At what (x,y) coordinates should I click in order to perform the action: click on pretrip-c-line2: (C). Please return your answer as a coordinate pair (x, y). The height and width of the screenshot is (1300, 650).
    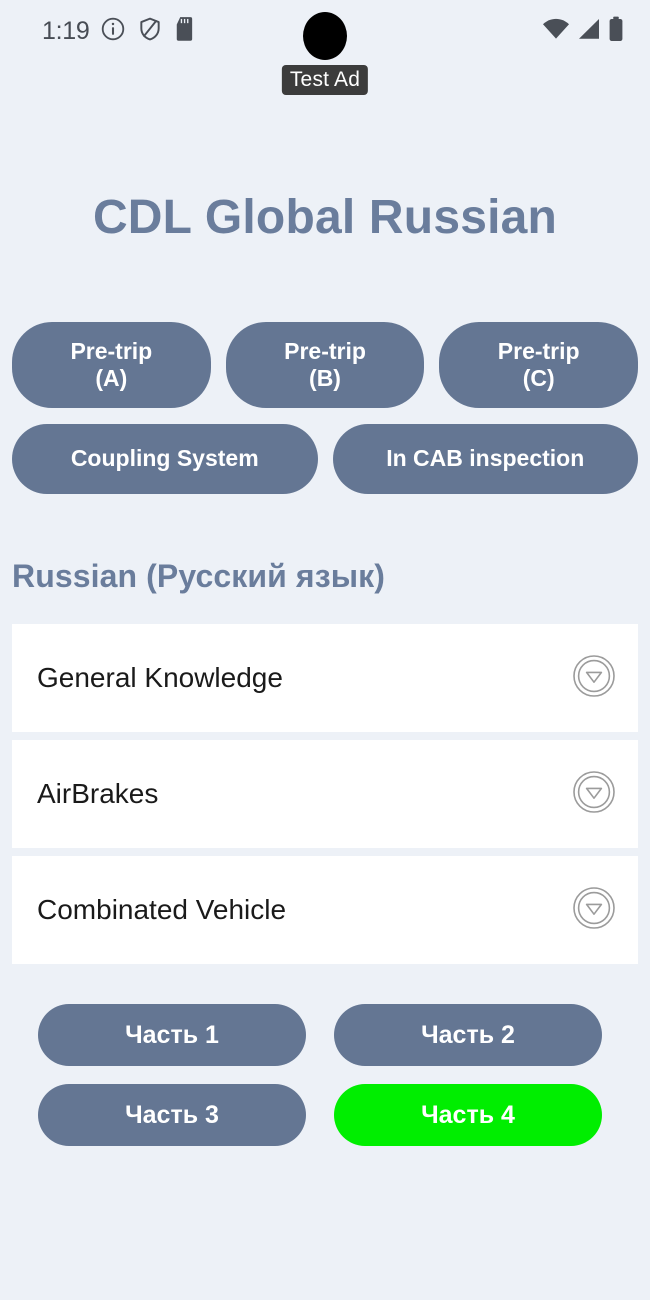
    Looking at the image, I should click on (538, 378).